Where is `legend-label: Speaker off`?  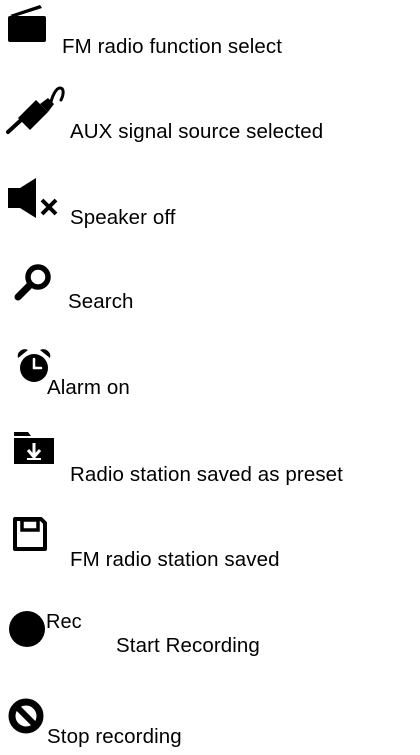
legend-label: Speaker off is located at coordinates (123, 217).